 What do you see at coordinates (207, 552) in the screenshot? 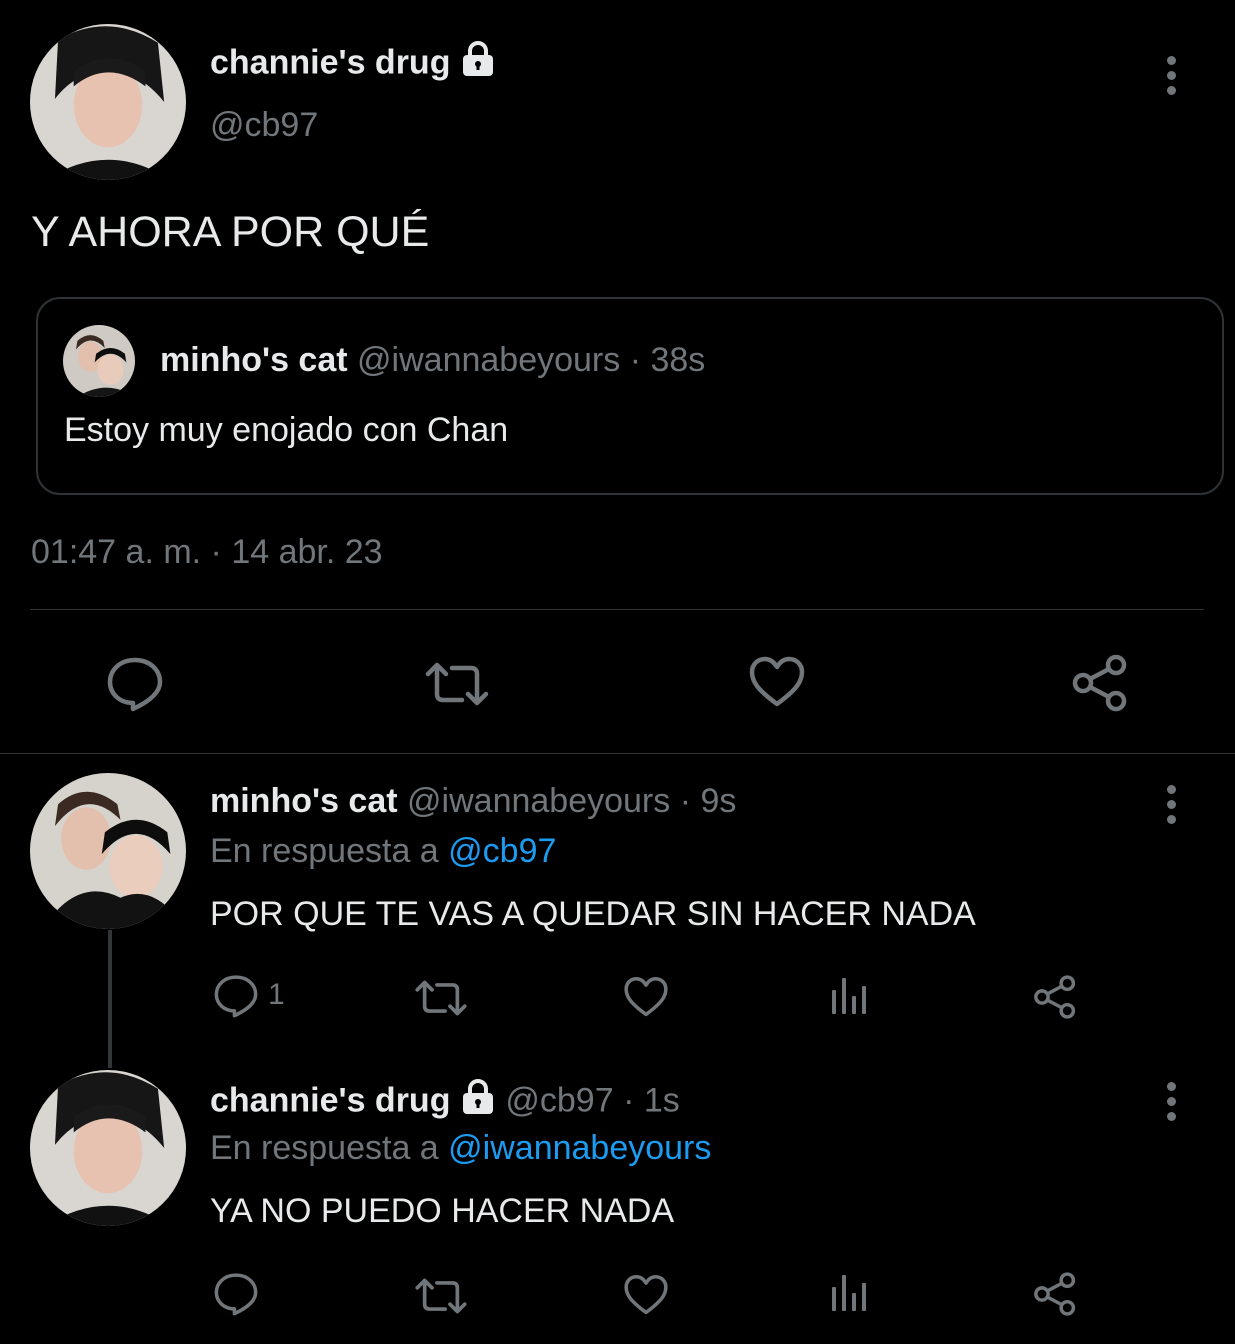
I see `timestamp: 01:47 a. m. · 14 abr. 23` at bounding box center [207, 552].